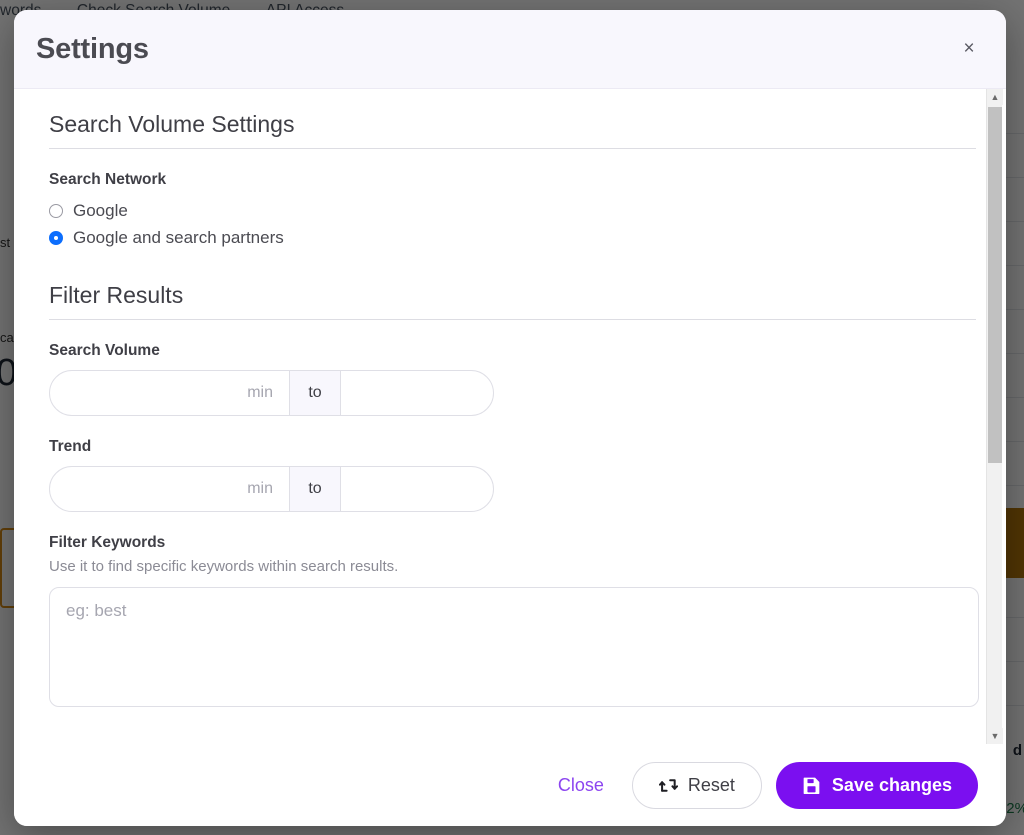 This screenshot has height=835, width=1024. I want to click on trend-range-input-group: to, so click(271, 489).